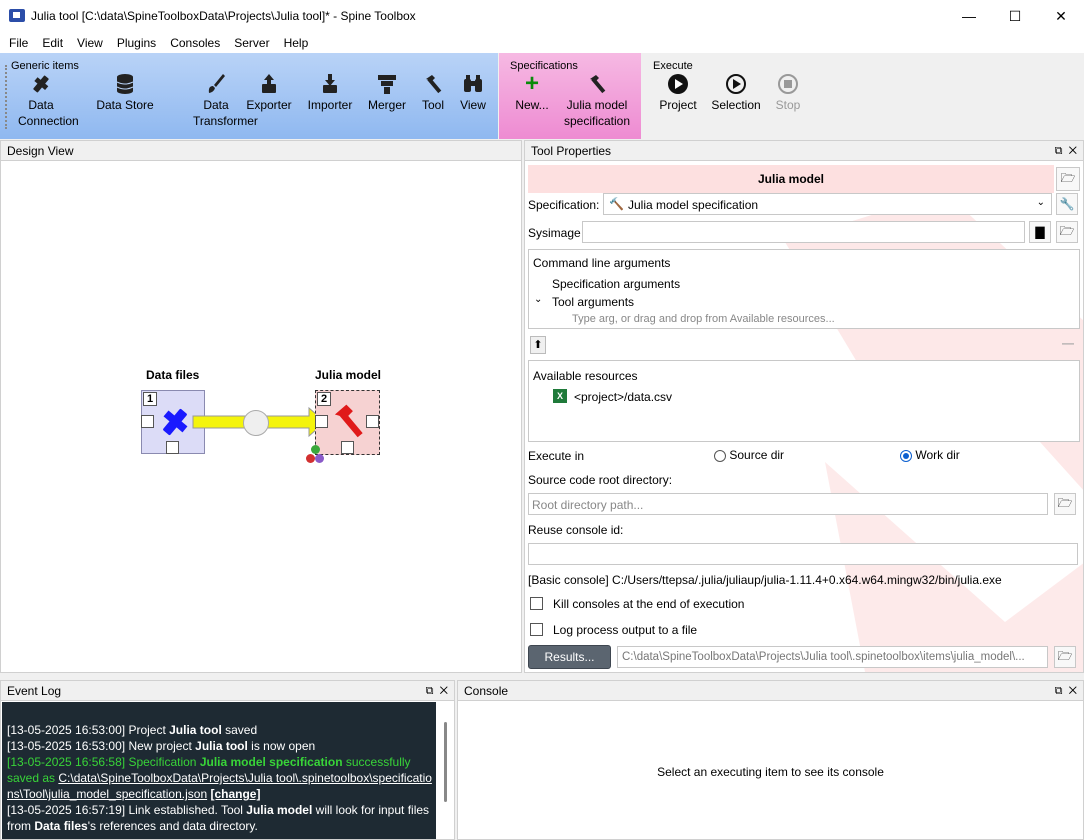 The width and height of the screenshot is (1084, 840). I want to click on execute-project-button: Project, so click(678, 93).